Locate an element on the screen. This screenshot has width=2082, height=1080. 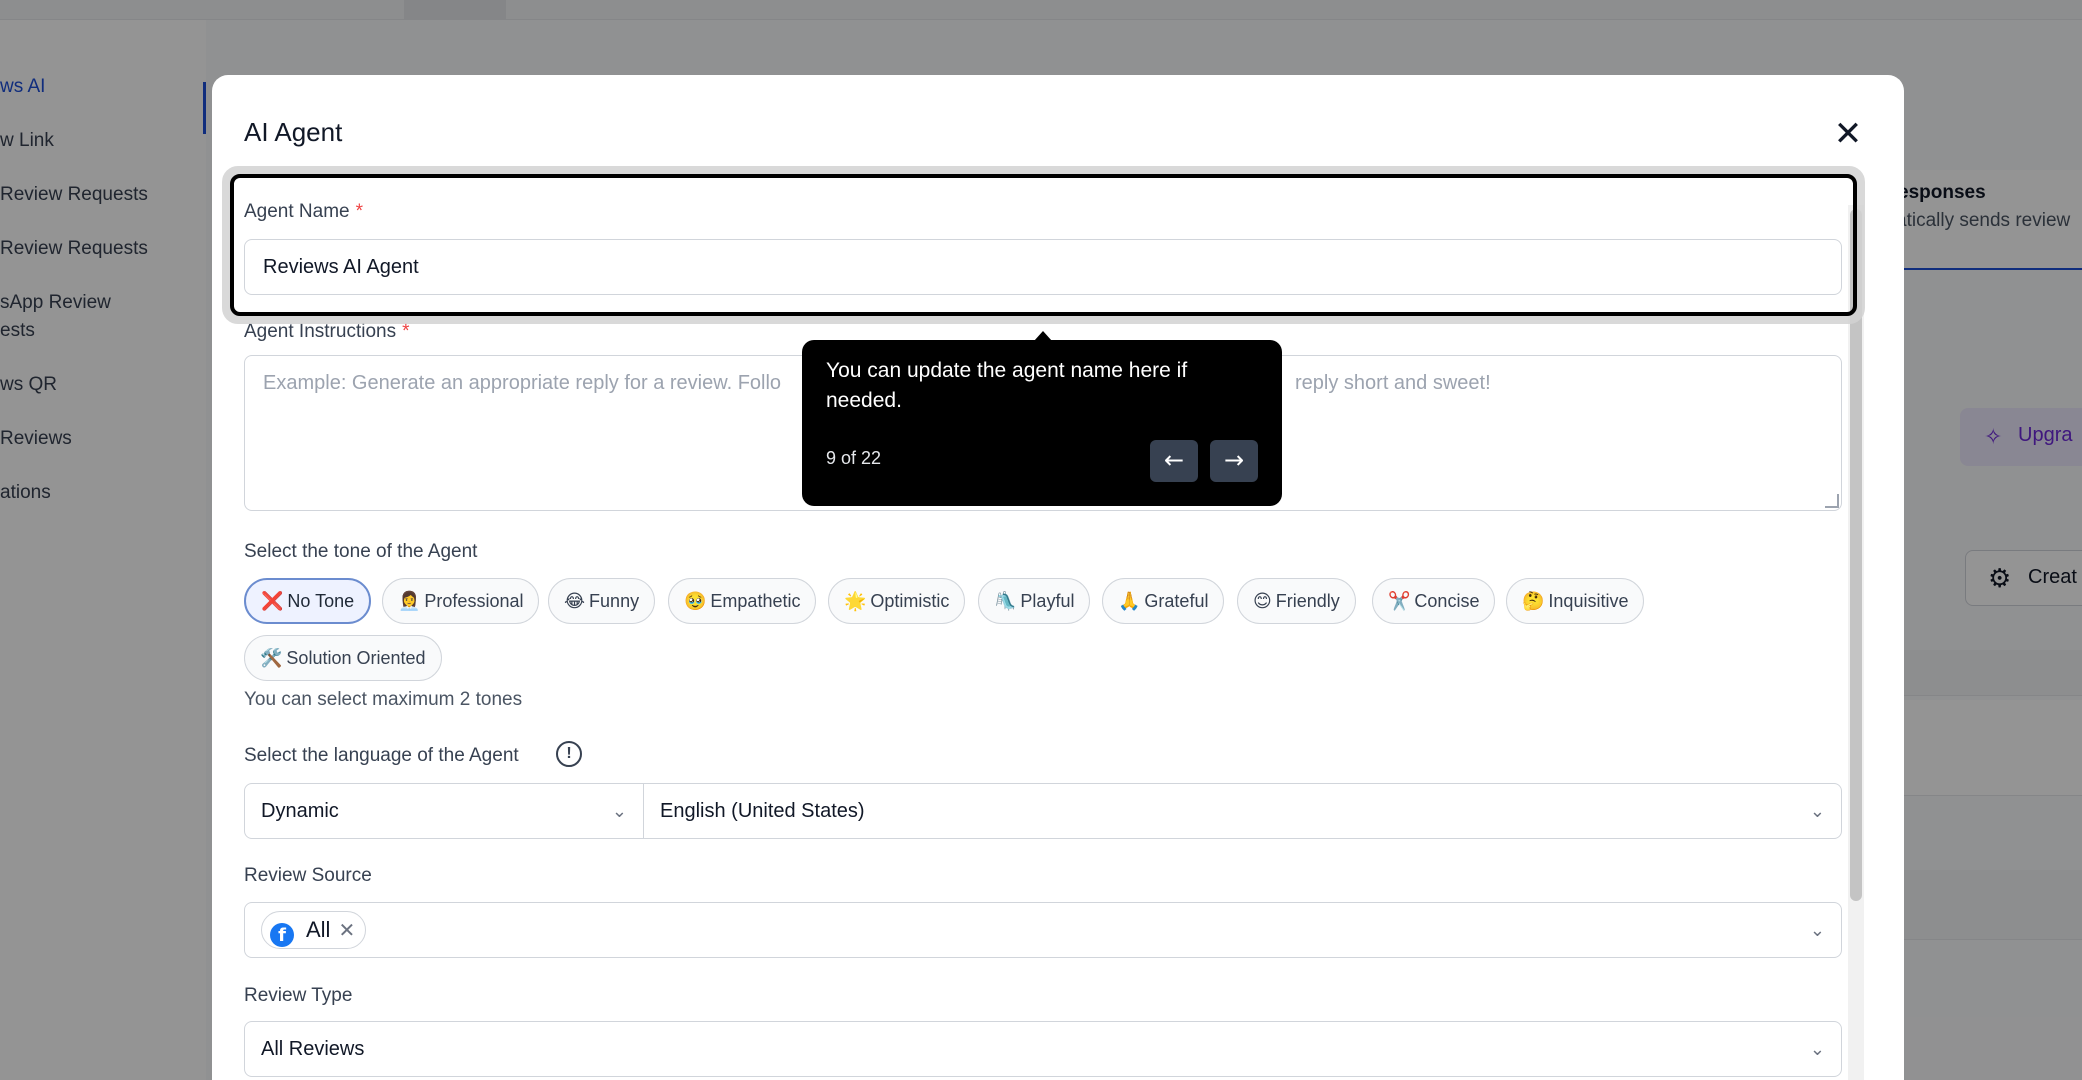
tone-chip-solution-oriented: 🛠️ Solution Oriented is located at coordinates (343, 658).